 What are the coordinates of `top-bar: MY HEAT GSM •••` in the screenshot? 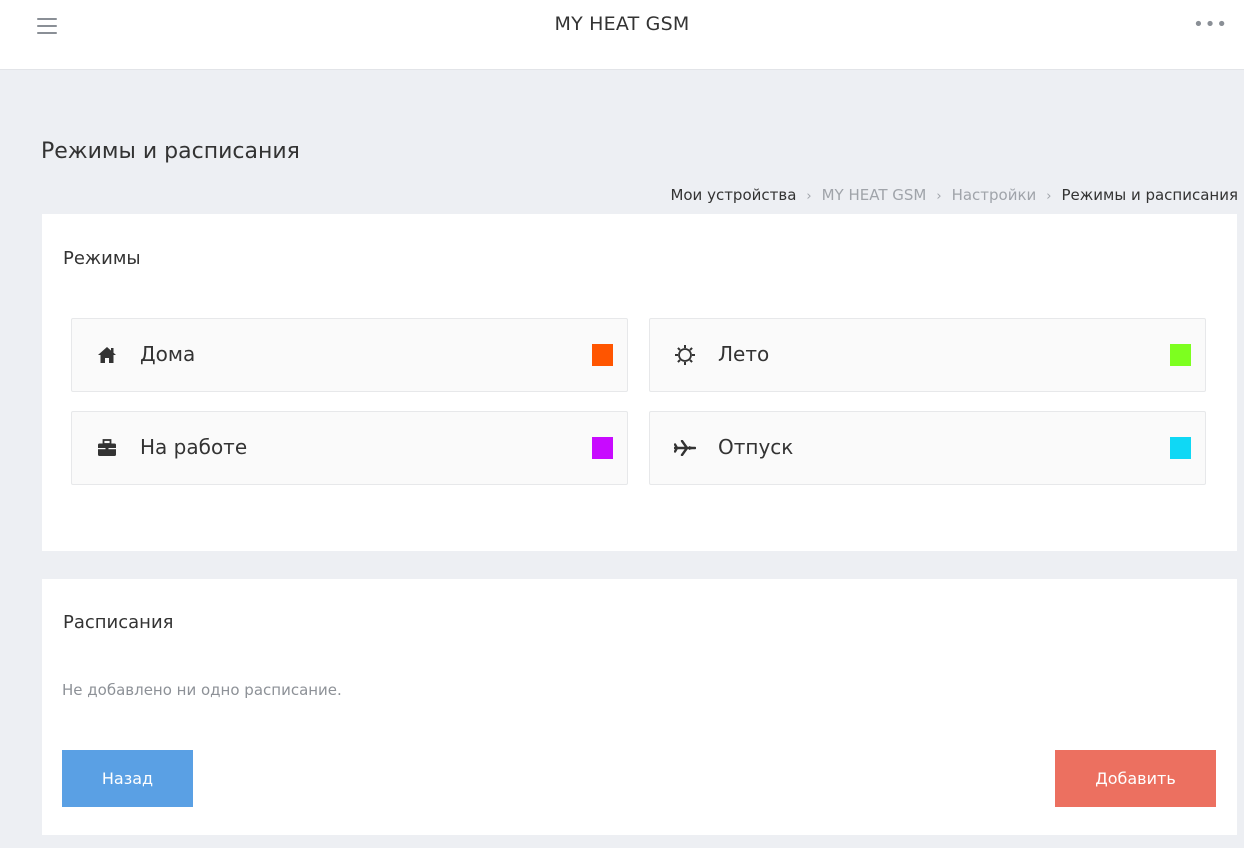 It's located at (622, 35).